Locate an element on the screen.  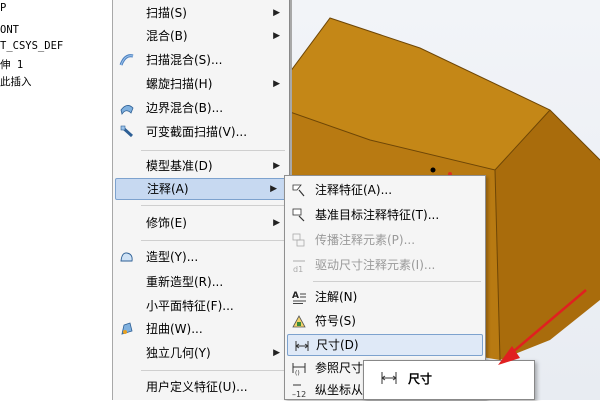
dimension-tooltip: 尺寸 is located at coordinates (449, 380).